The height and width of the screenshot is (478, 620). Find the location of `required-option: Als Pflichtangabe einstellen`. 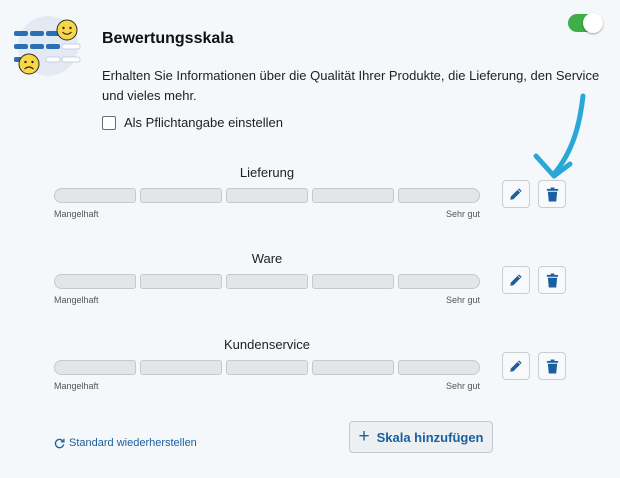

required-option: Als Pflichtangabe einstellen is located at coordinates (192, 122).